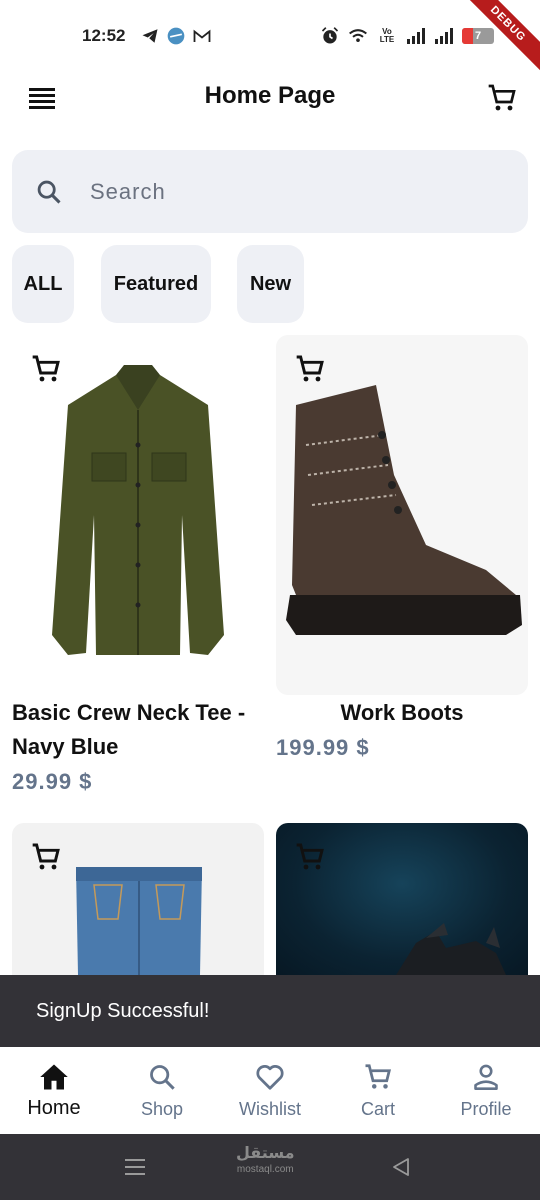 The height and width of the screenshot is (1200, 540). Describe the element at coordinates (387, 35) in the screenshot. I see `volte-indicator: Vo LTE` at that location.